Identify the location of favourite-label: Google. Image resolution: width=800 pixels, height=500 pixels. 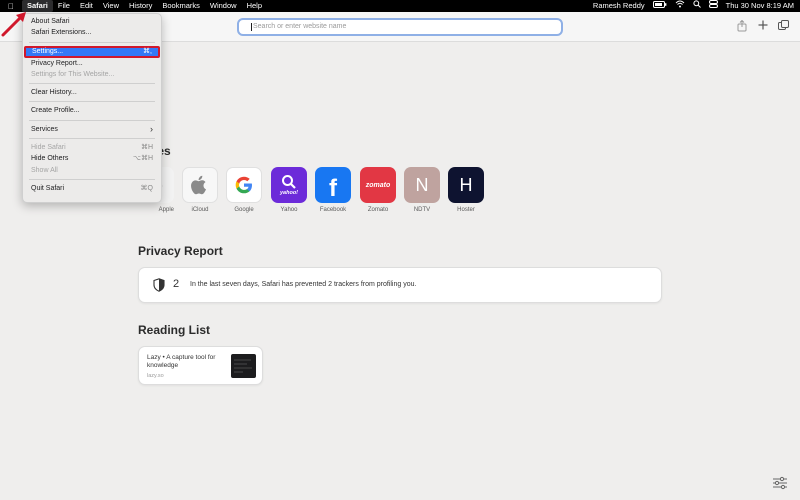
(244, 210).